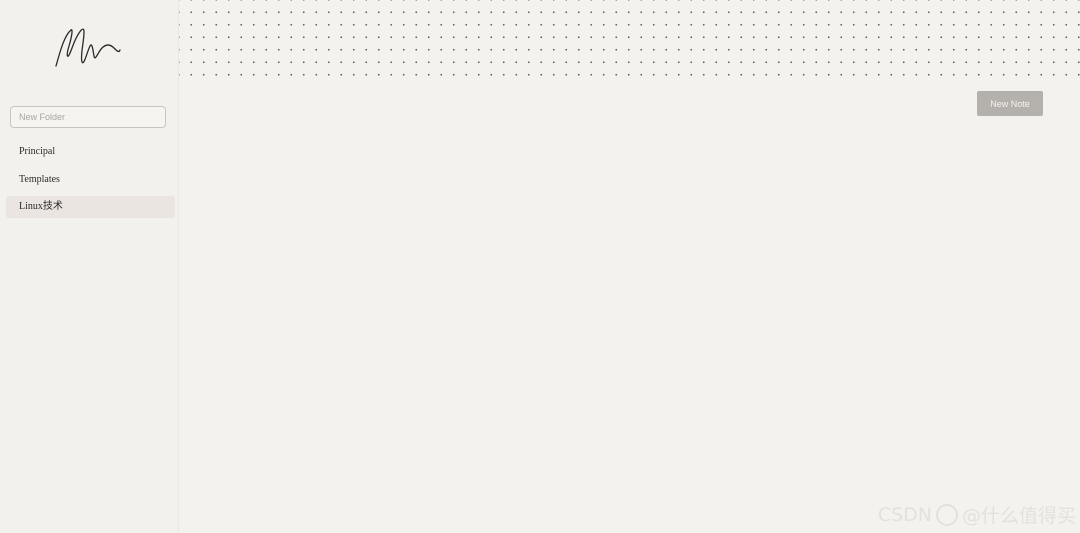  Describe the element at coordinates (1010, 103) in the screenshot. I see `new-note-button: New Note` at that location.